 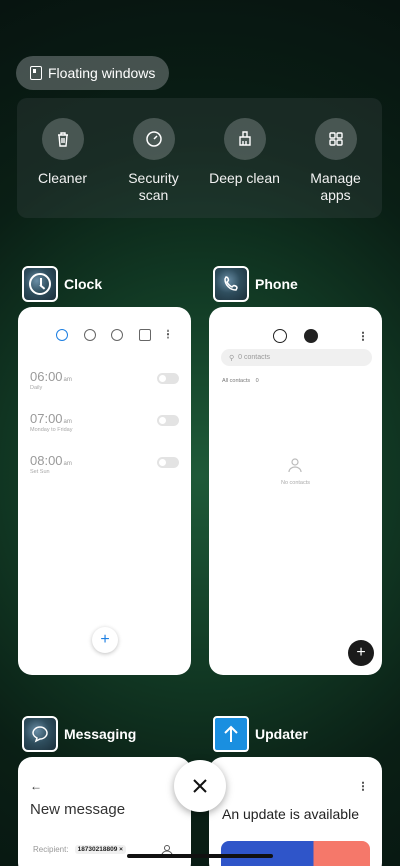 What do you see at coordinates (276, 284) in the screenshot?
I see `phone-app-name: Phone` at bounding box center [276, 284].